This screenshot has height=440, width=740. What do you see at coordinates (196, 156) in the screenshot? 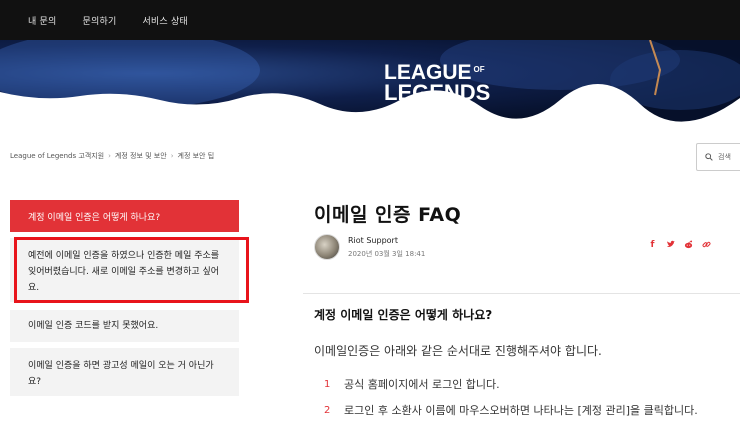
I see `breadcrumb-item-security: 계정 보안 팁` at bounding box center [196, 156].